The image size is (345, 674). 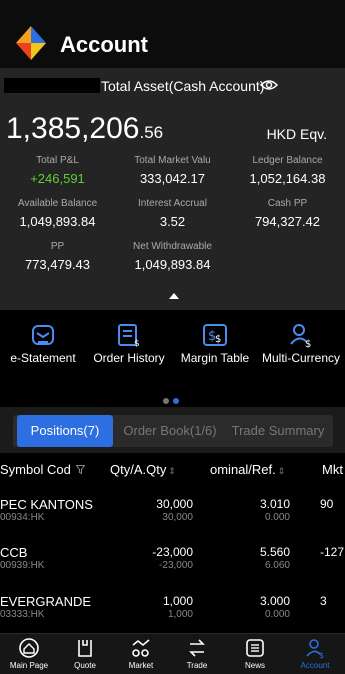 I want to click on quote-icon, so click(x=85, y=648).